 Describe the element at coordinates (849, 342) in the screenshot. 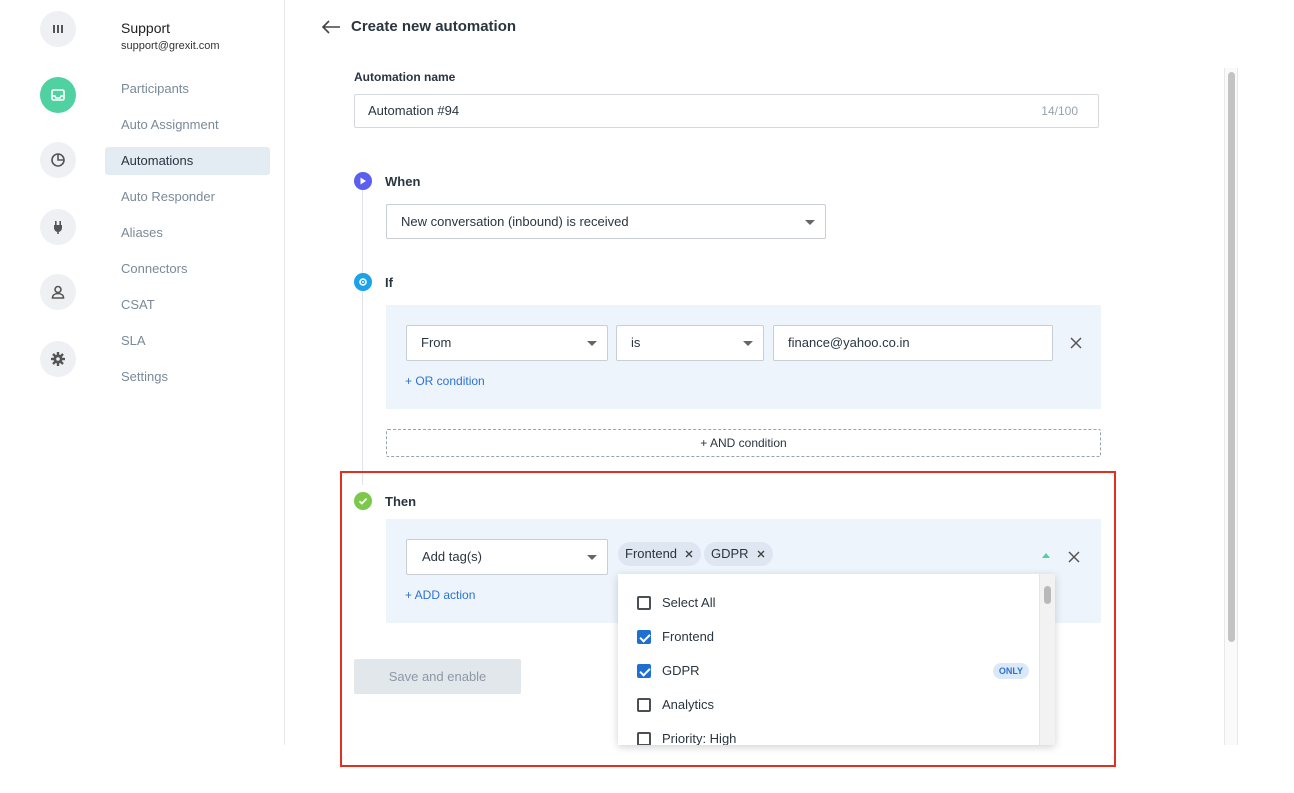

I see `condition-value-text: finance@yahoo.co.in` at that location.